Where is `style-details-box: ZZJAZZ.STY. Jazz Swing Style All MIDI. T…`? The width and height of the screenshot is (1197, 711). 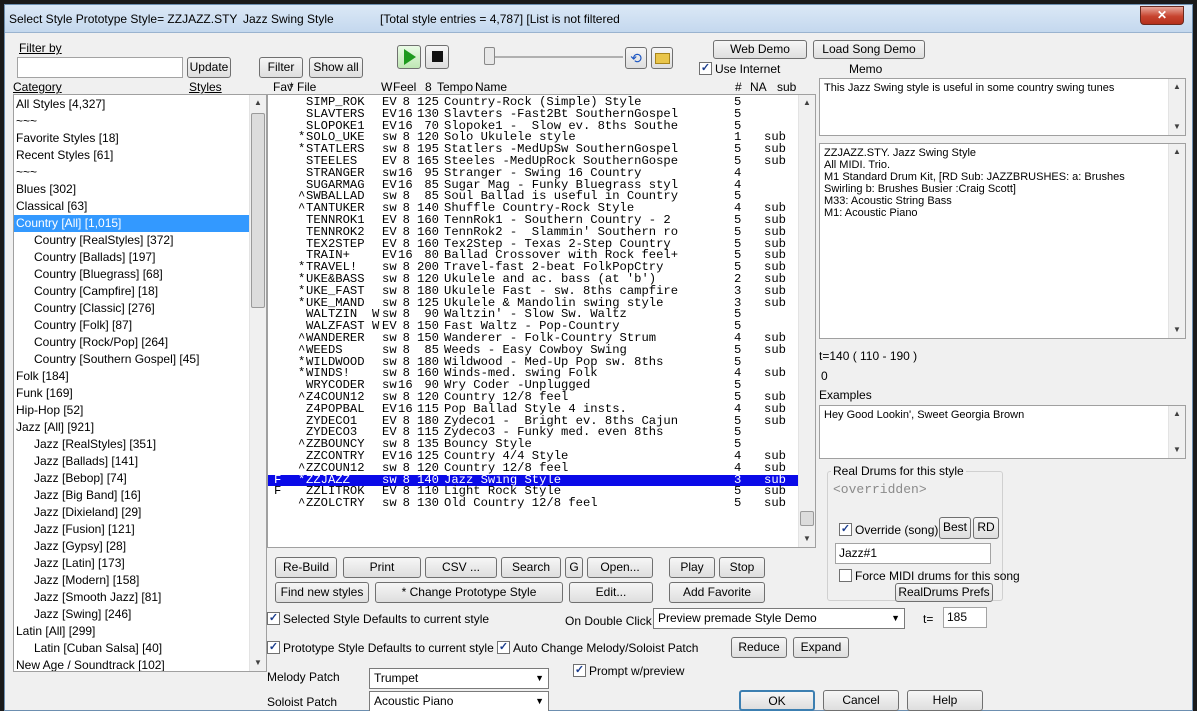 style-details-box: ZZJAZZ.STY. Jazz Swing Style All MIDI. T… is located at coordinates (1002, 241).